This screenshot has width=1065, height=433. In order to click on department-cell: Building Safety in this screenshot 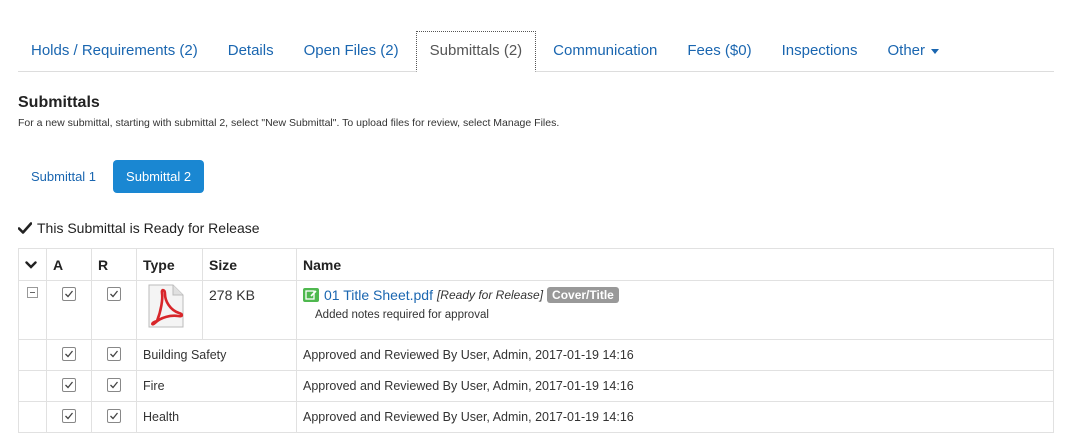, I will do `click(216, 355)`.